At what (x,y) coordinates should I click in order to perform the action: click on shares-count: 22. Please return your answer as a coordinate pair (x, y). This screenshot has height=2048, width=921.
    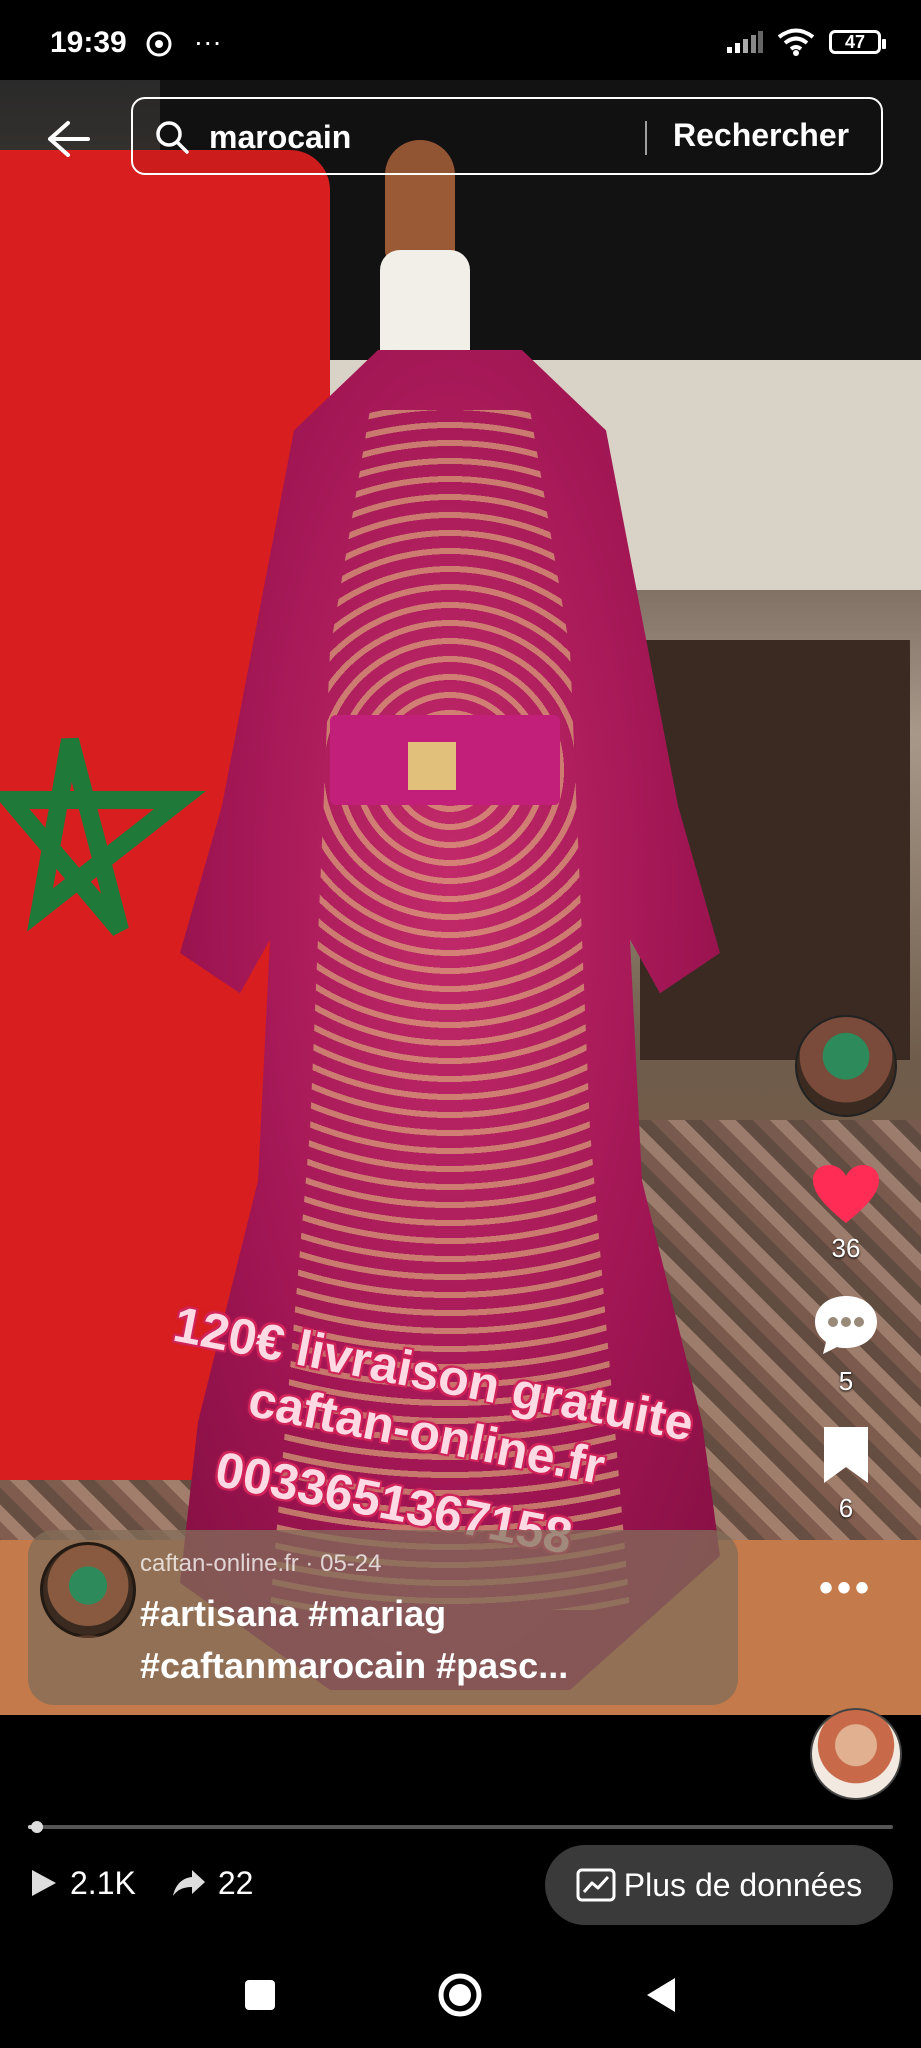
    Looking at the image, I should click on (235, 1882).